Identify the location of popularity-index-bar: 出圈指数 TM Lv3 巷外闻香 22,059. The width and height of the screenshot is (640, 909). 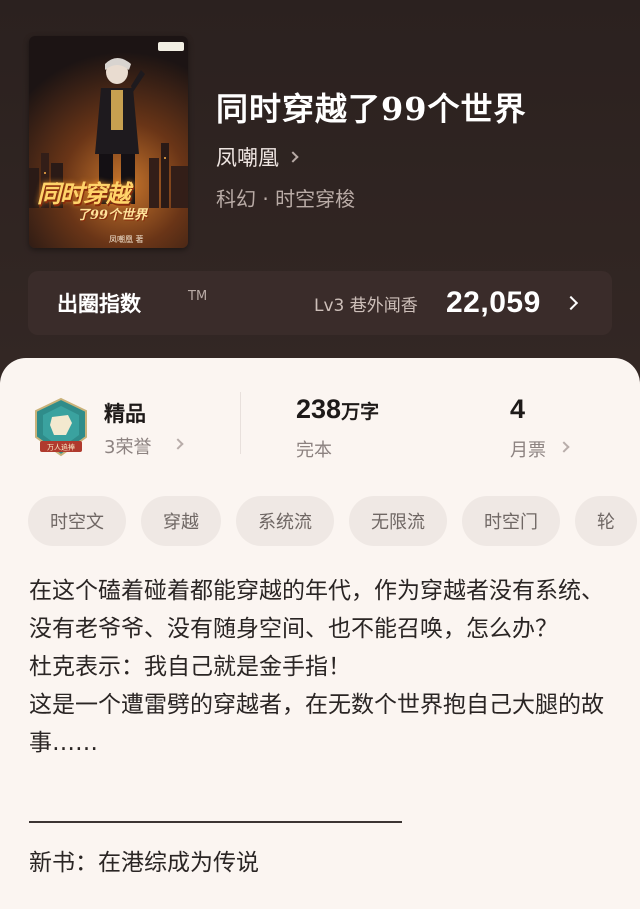
(320, 303).